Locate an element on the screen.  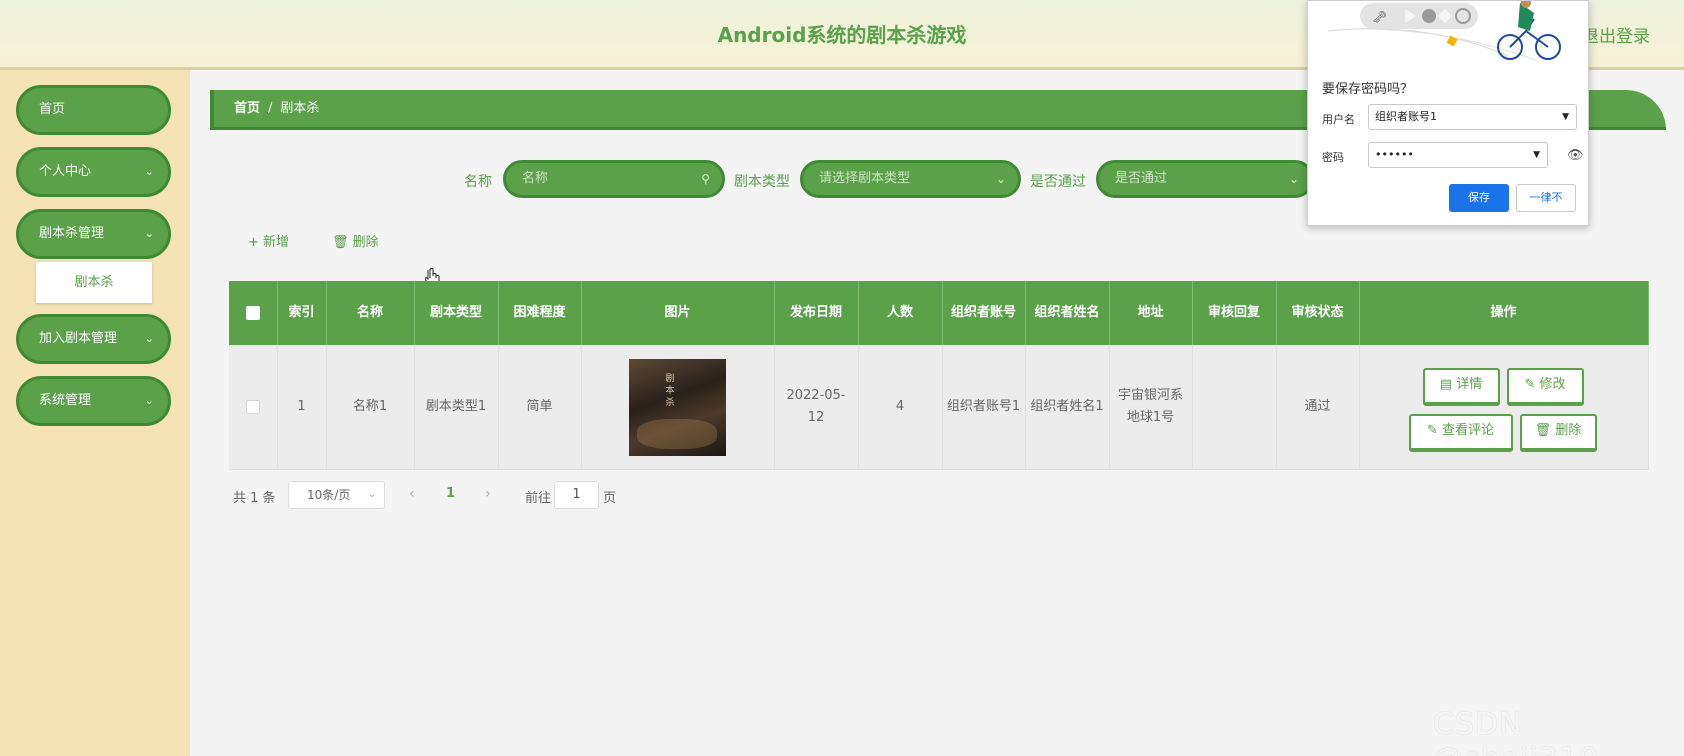
select-all-cell is located at coordinates (253, 313).